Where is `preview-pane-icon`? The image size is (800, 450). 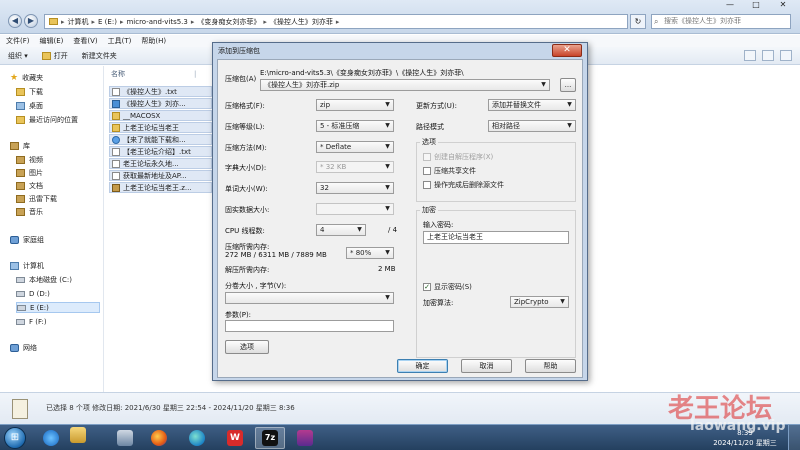 preview-pane-icon is located at coordinates (768, 55).